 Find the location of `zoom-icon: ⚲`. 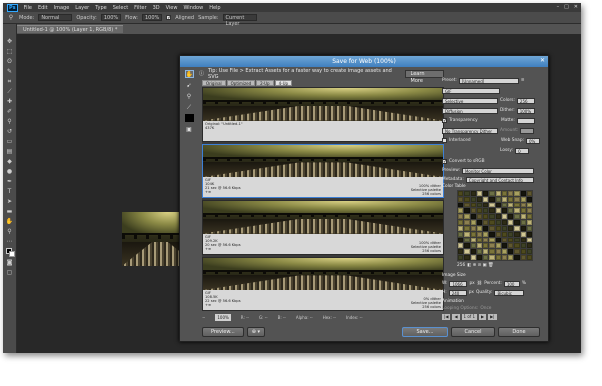

zoom-icon: ⚲ is located at coordinates (10, 231).